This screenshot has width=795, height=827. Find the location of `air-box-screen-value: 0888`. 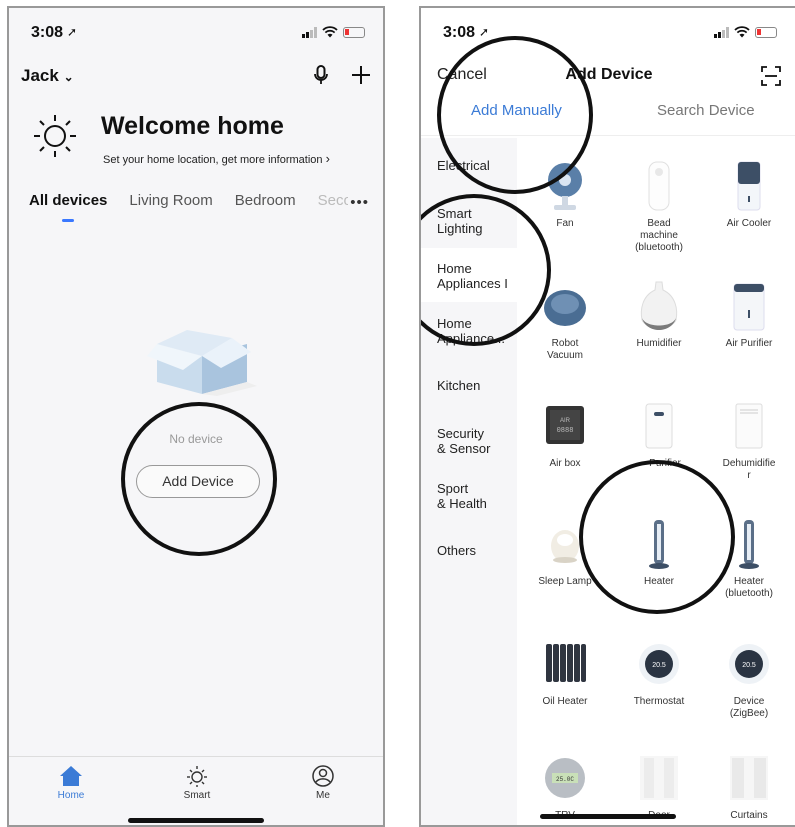

air-box-screen-value: 0888 is located at coordinates (565, 431).